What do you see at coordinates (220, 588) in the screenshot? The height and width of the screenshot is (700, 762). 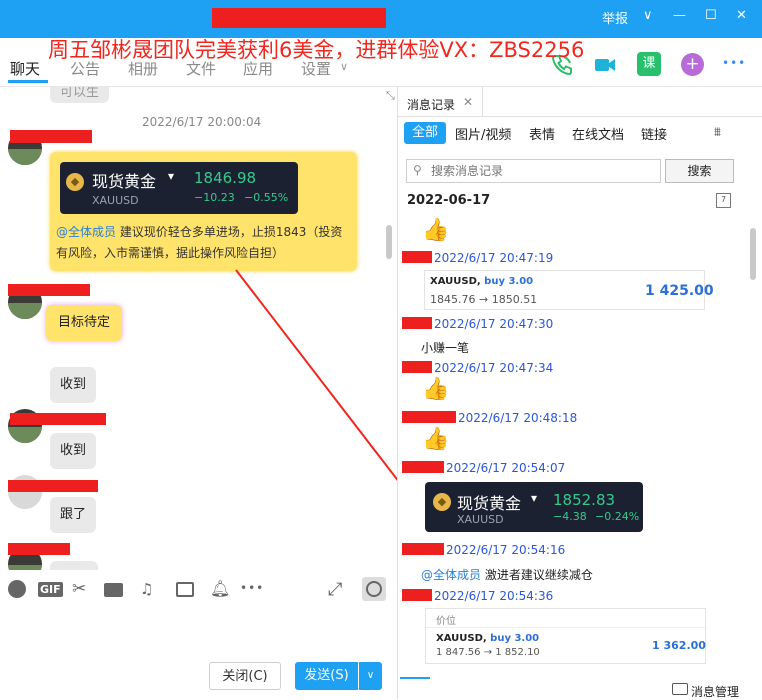 I see `bell-icon: 🔔︎` at bounding box center [220, 588].